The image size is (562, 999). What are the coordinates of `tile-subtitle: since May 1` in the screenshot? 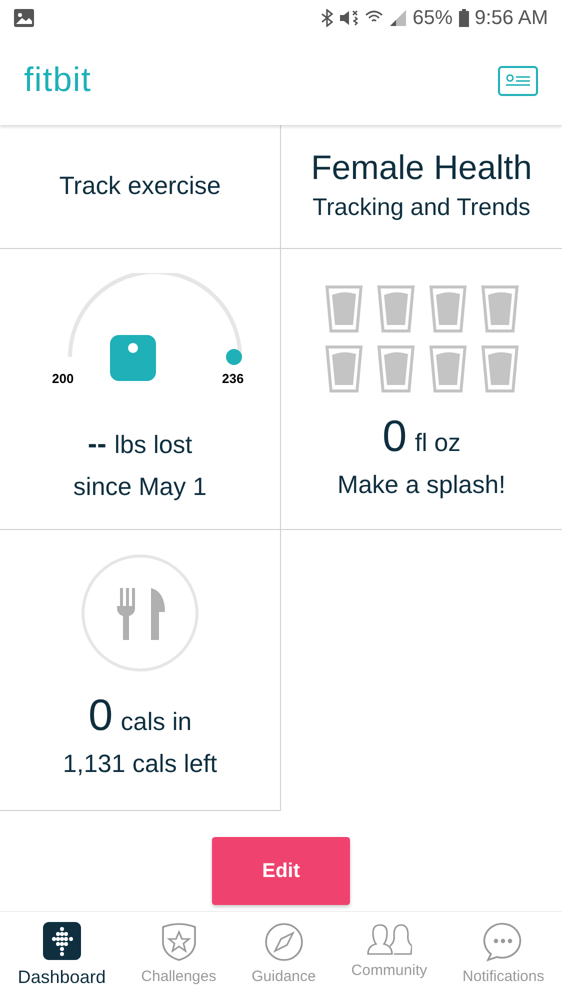 It's located at (140, 487).